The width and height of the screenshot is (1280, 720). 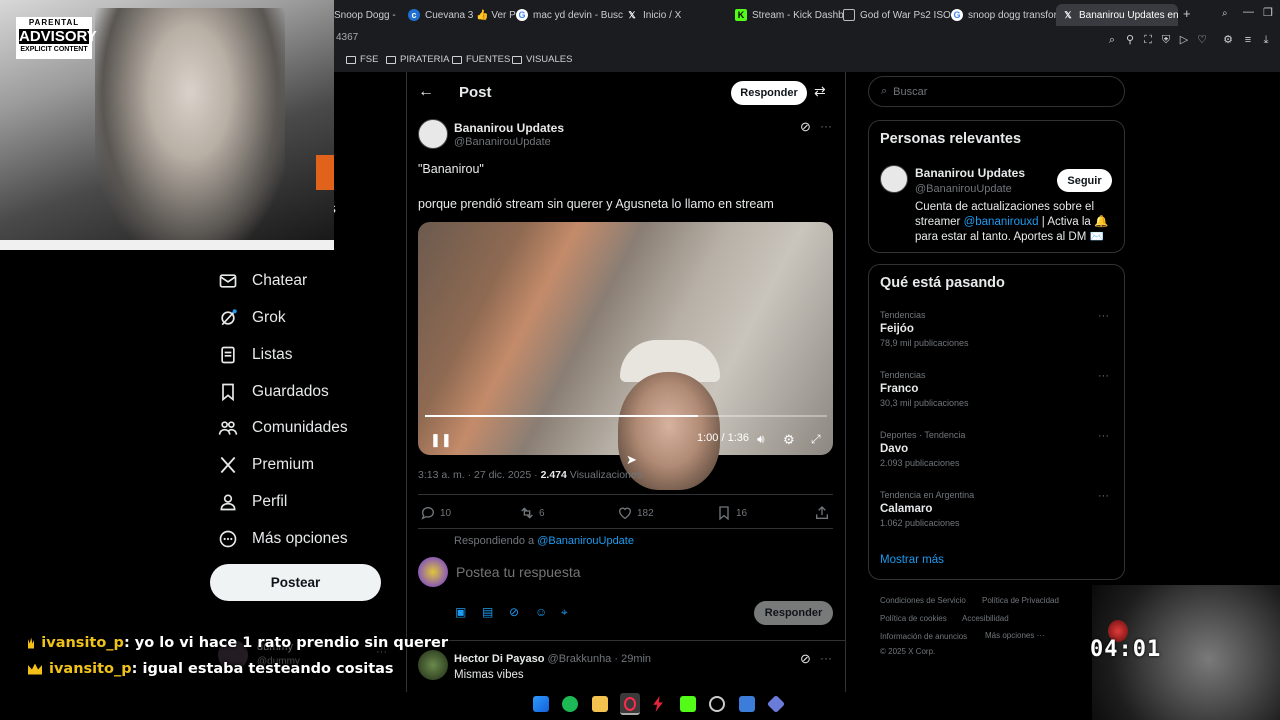 What do you see at coordinates (362, 59) in the screenshot?
I see `bookmark-fse: FSE` at bounding box center [362, 59].